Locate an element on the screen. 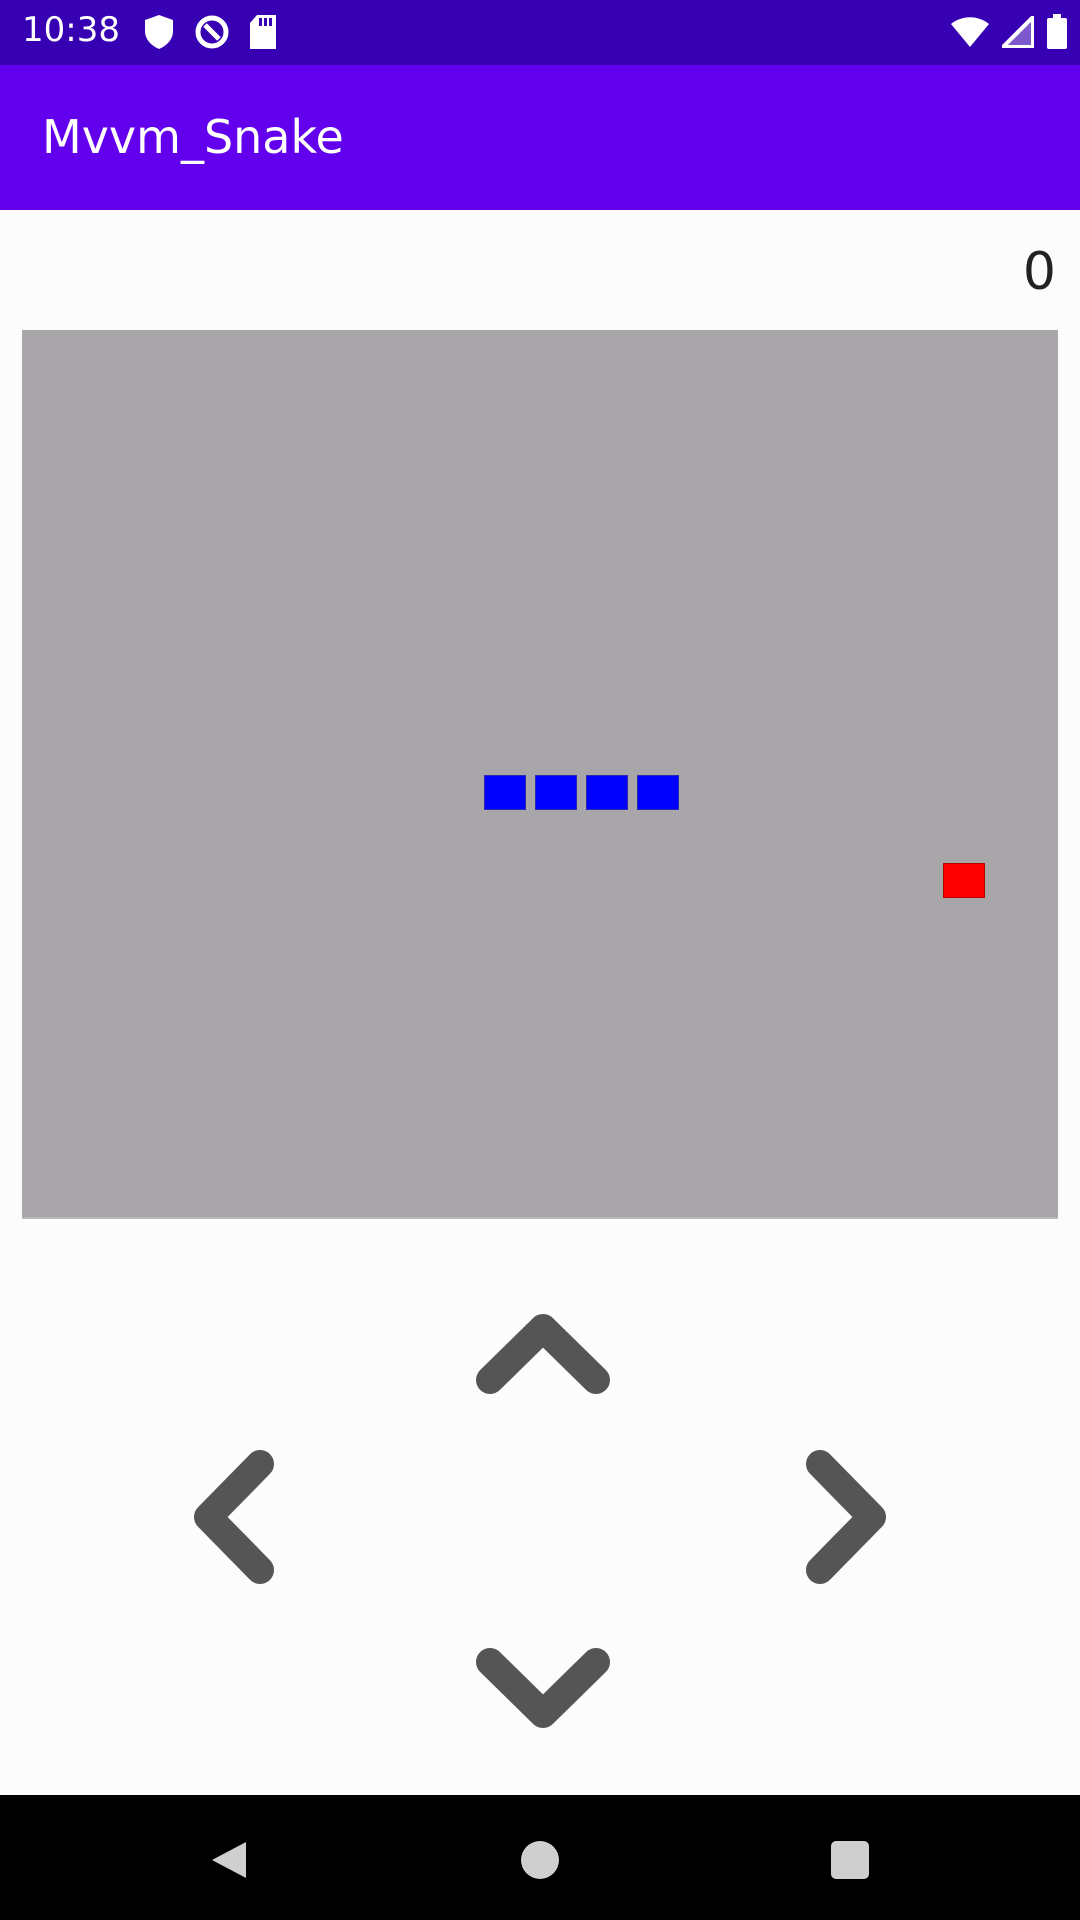  sync-icon is located at coordinates (212, 32).